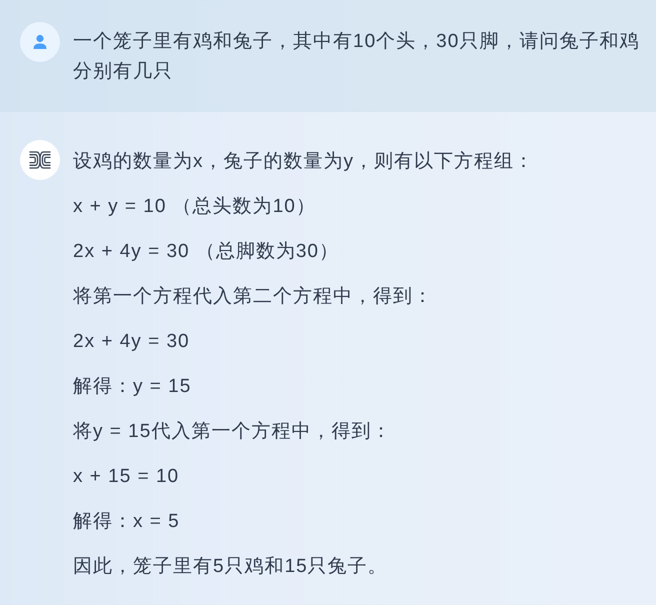 This screenshot has height=605, width=656. Describe the element at coordinates (127, 522) in the screenshot. I see `answer-line: 解得：x = 5` at that location.